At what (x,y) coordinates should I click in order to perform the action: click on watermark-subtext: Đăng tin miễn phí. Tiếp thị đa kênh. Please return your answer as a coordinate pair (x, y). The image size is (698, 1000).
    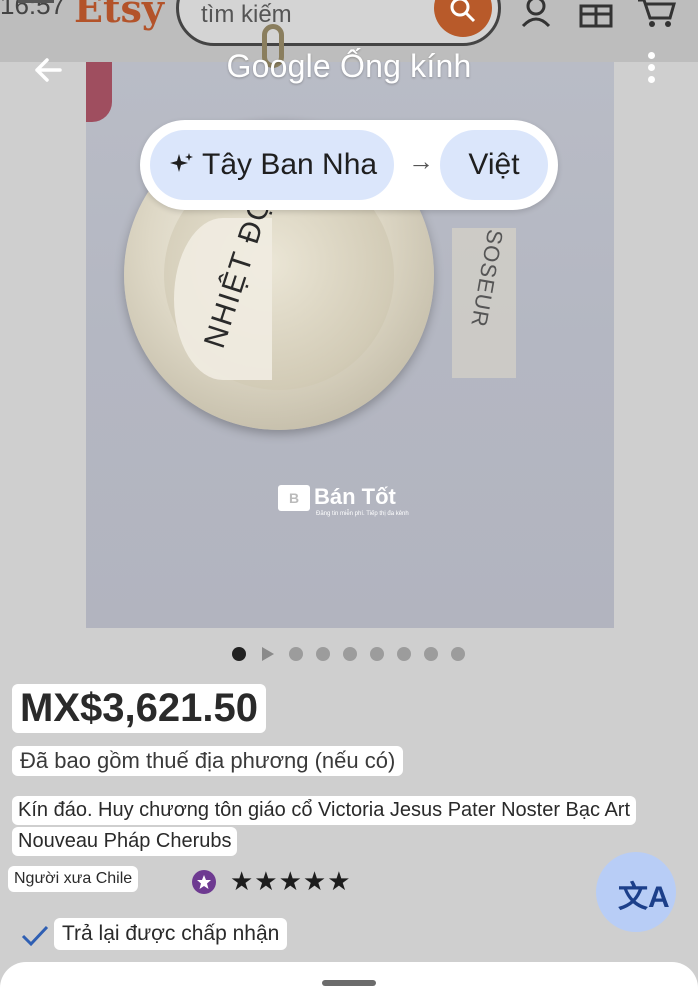
    Looking at the image, I should click on (362, 514).